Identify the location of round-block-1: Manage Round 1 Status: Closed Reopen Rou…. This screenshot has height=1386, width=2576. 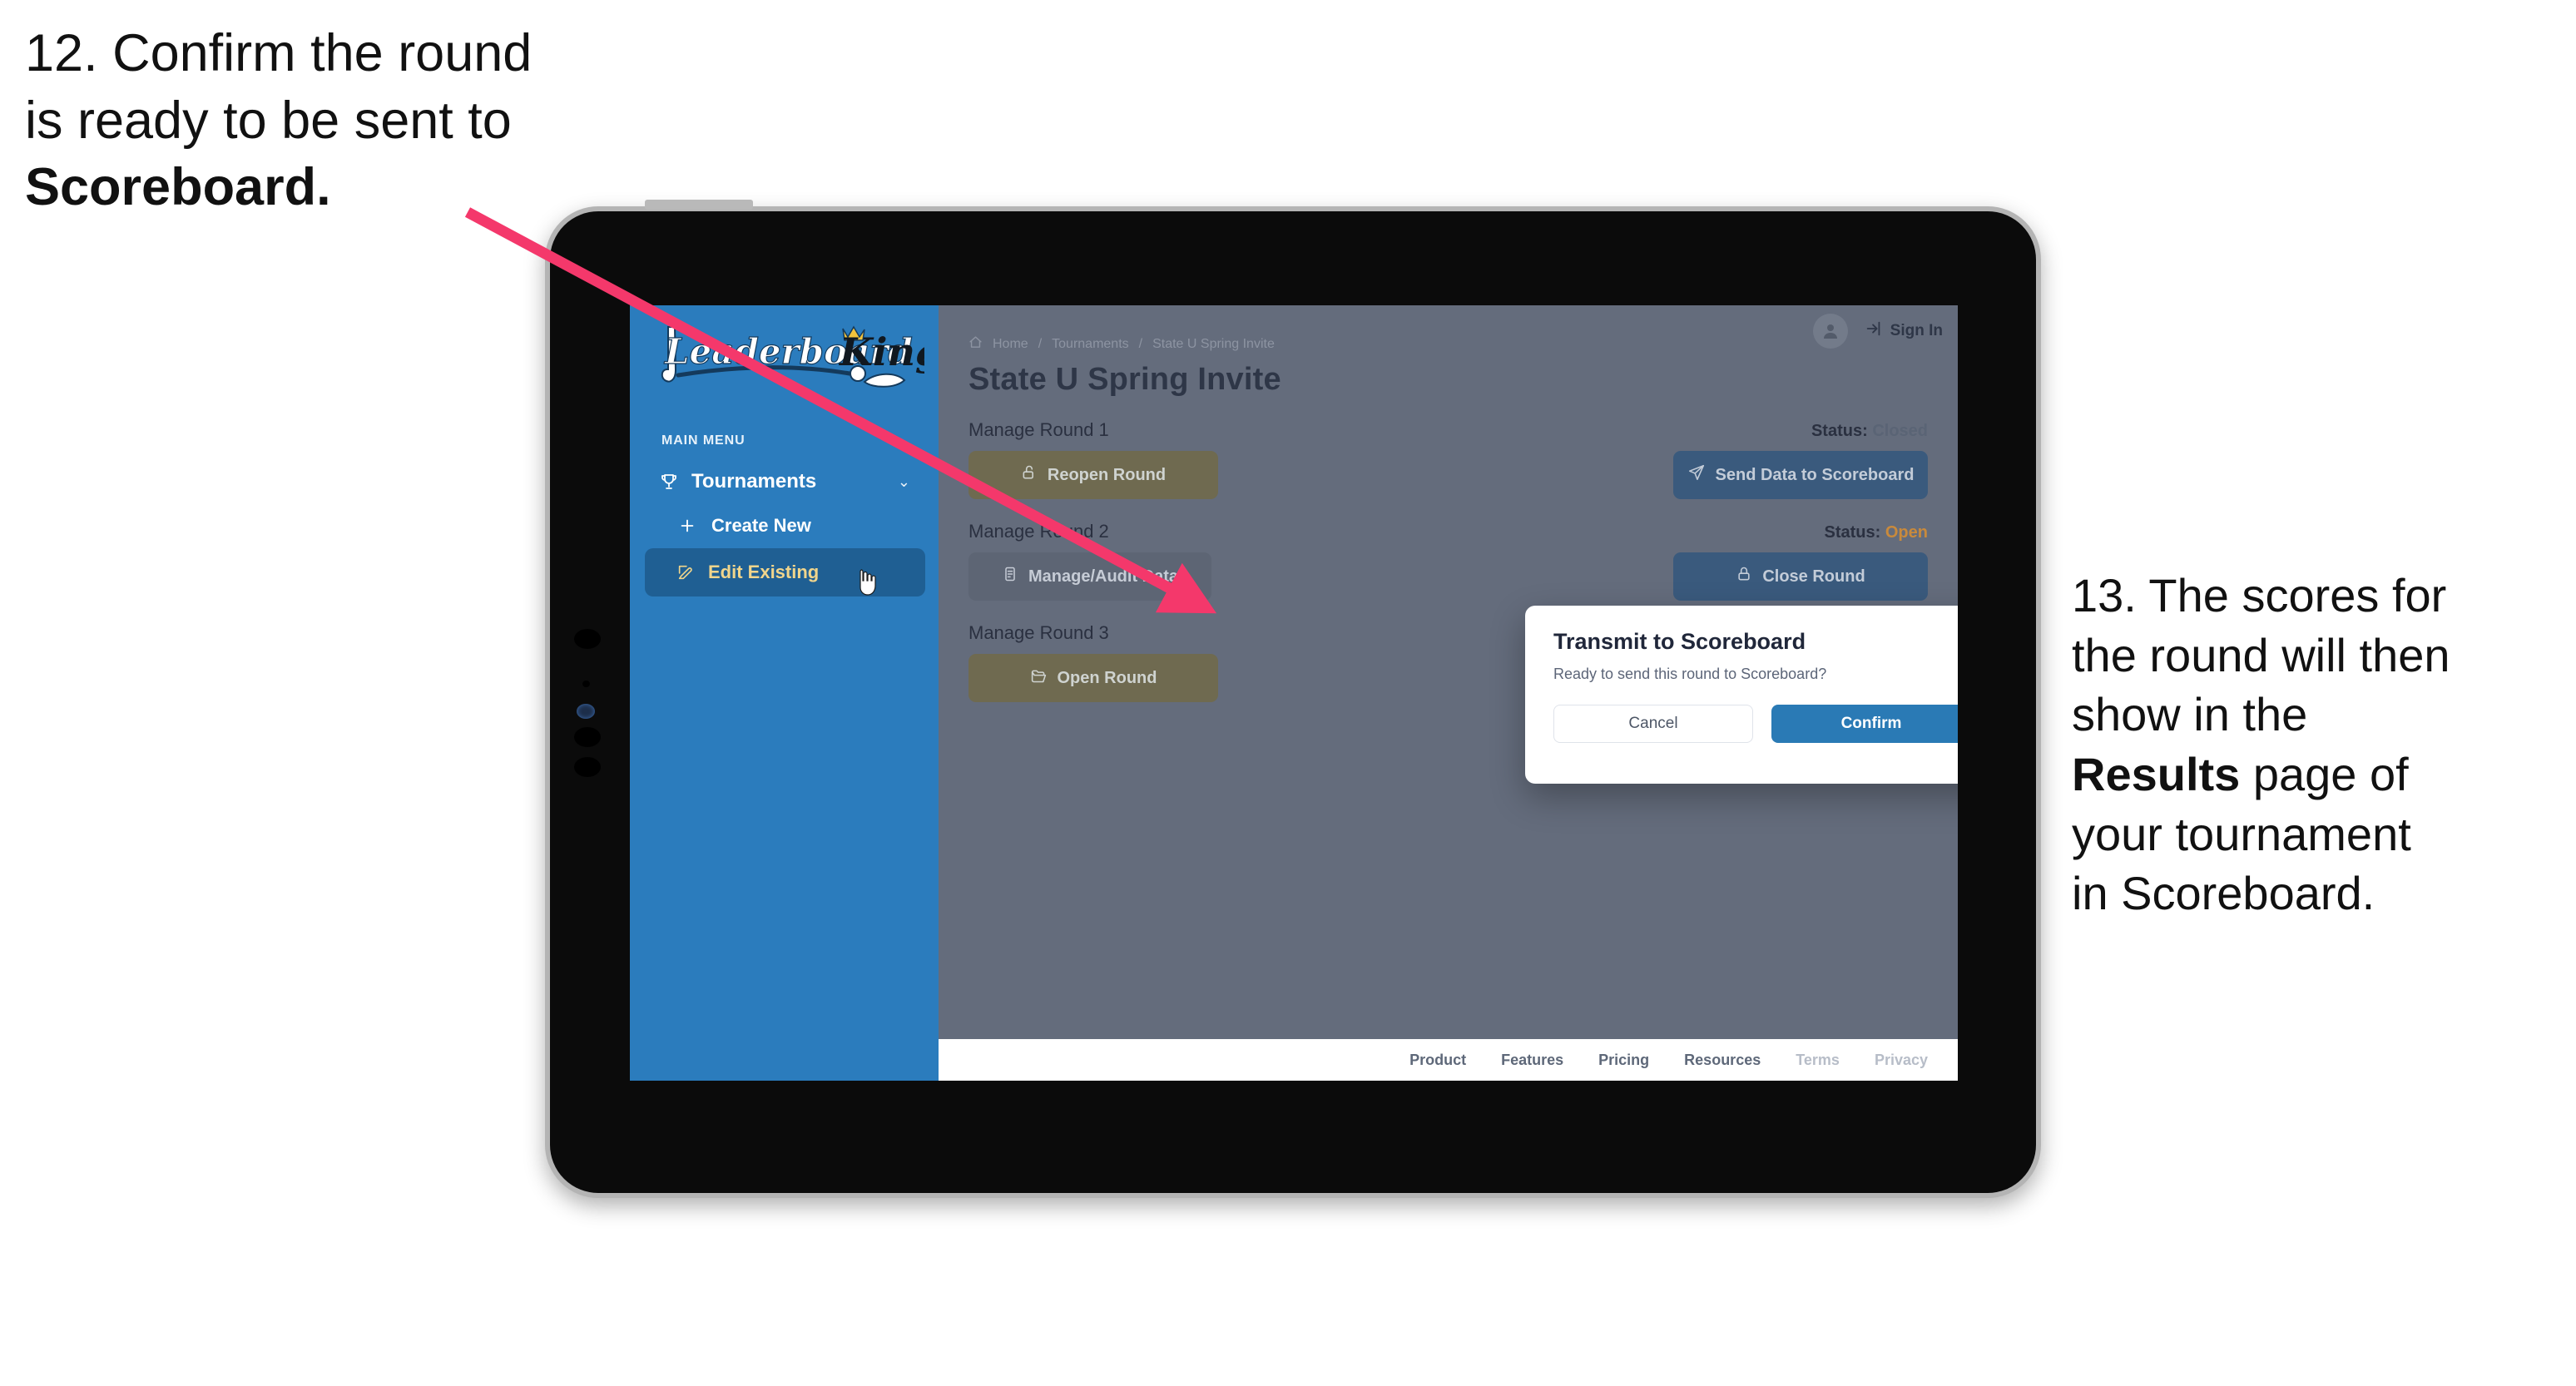
(1448, 459).